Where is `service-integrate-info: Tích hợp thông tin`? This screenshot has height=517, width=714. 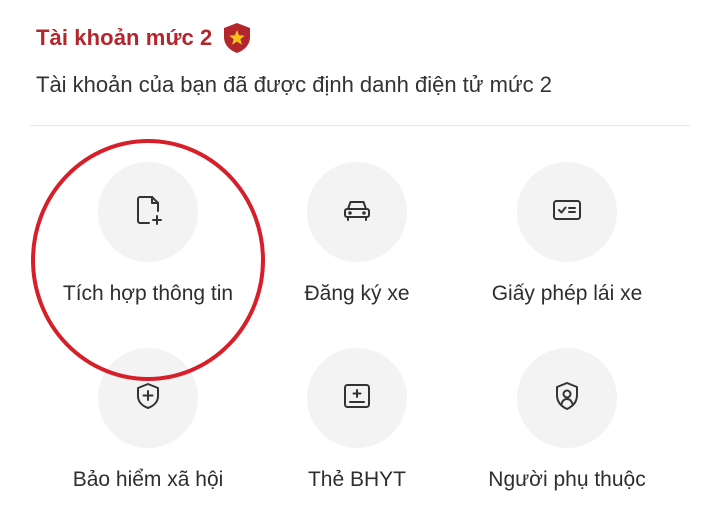 service-integrate-info: Tích hợp thông tin is located at coordinates (148, 242).